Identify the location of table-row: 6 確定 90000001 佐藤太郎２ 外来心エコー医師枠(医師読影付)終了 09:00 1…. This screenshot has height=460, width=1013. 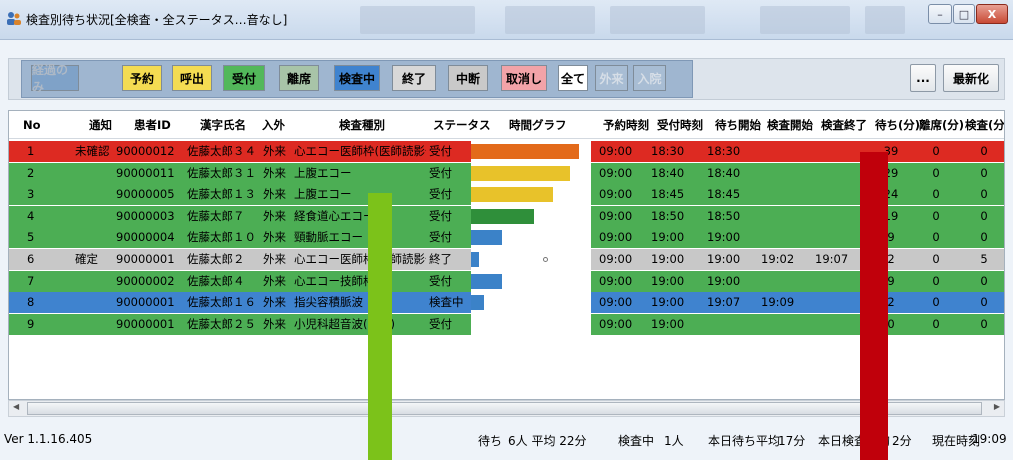
(506, 259).